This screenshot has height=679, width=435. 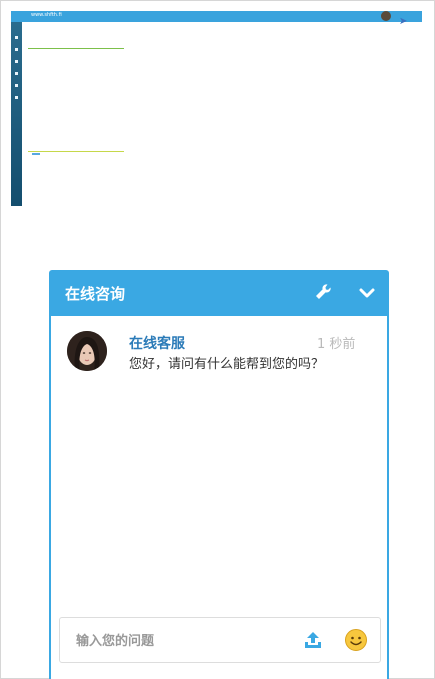 I want to click on cursor-icon: ➤, so click(x=403, y=21).